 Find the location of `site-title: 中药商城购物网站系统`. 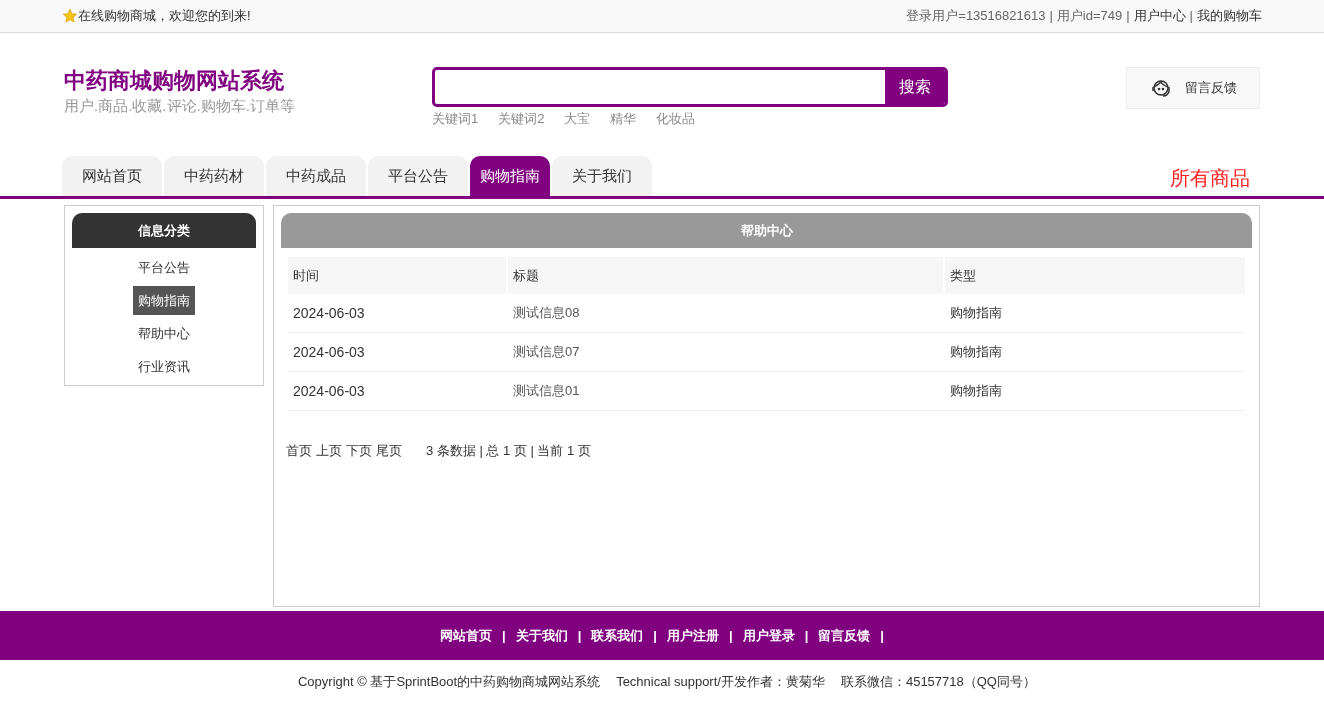

site-title: 中药商城购物网站系统 is located at coordinates (174, 81).